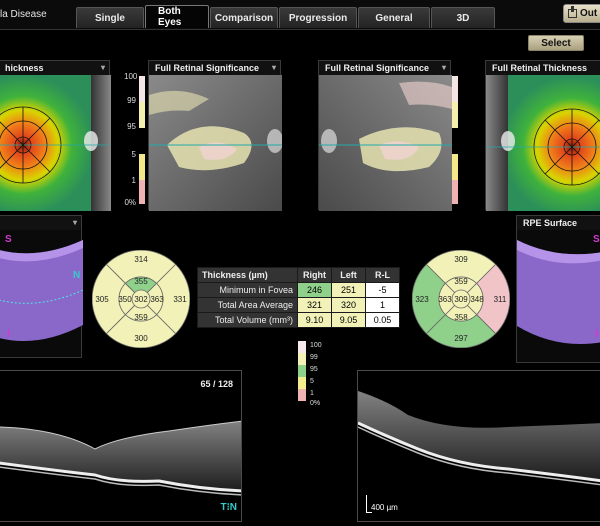 This screenshot has height=526, width=600. What do you see at coordinates (461, 259) in the screenshot?
I see `outer-superior-value: 309` at bounding box center [461, 259].